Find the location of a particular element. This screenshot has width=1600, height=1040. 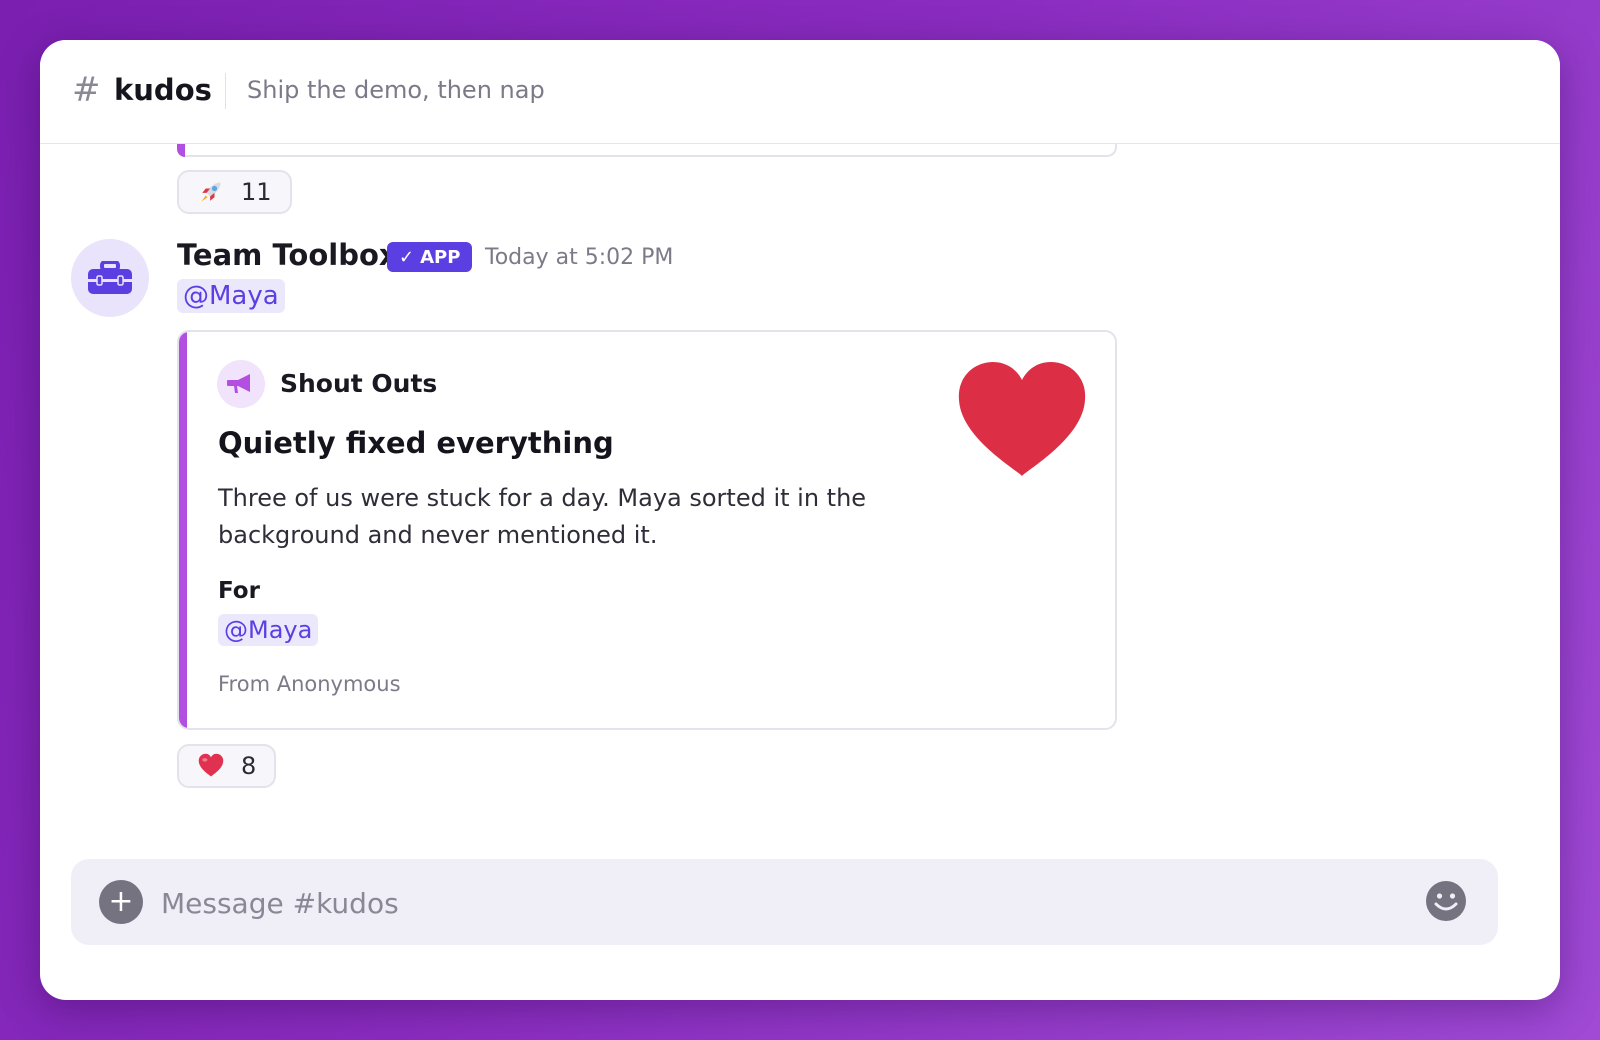

message-composer: + is located at coordinates (784, 902).